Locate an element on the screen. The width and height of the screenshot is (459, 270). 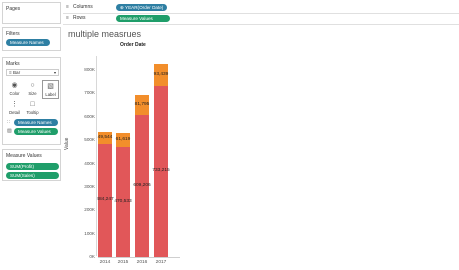
y-tick-label: 400K is located at coordinates (89, 163).